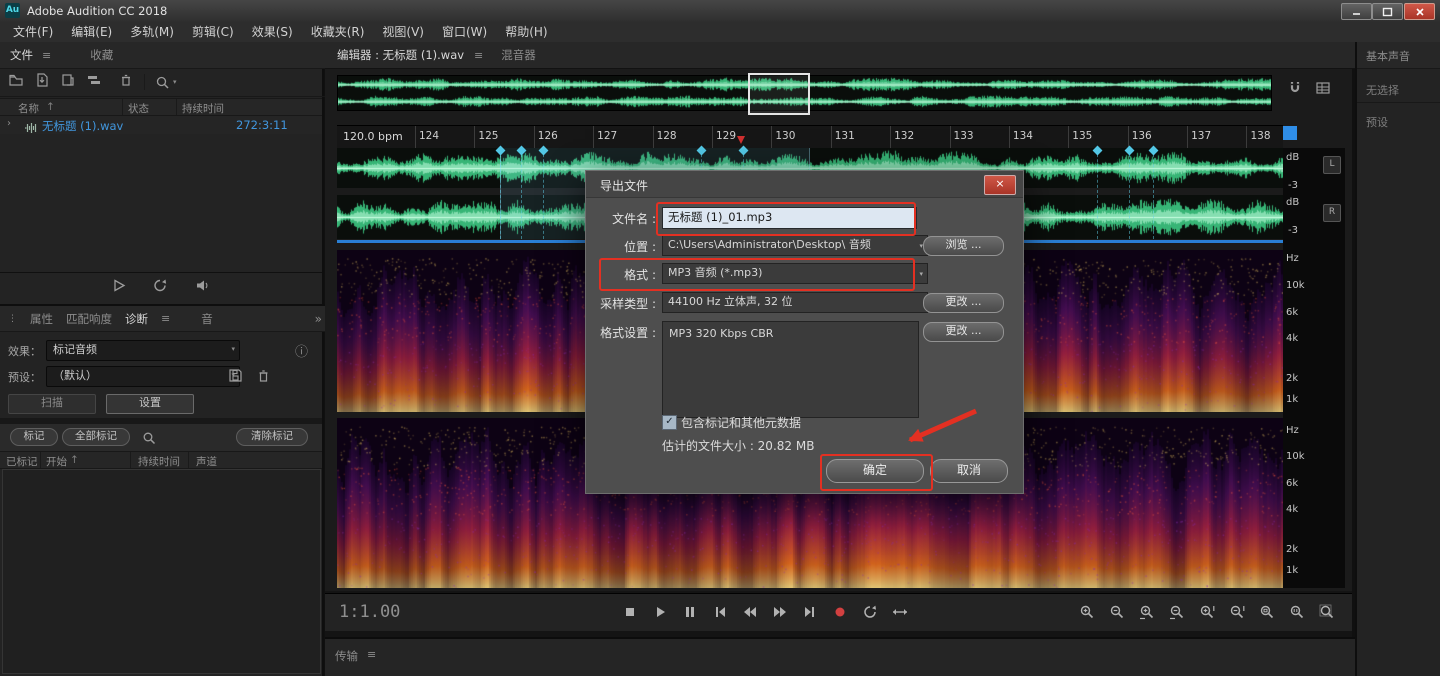 The width and height of the screenshot is (1440, 676). I want to click on column-marked: 已标记, so click(22, 461).